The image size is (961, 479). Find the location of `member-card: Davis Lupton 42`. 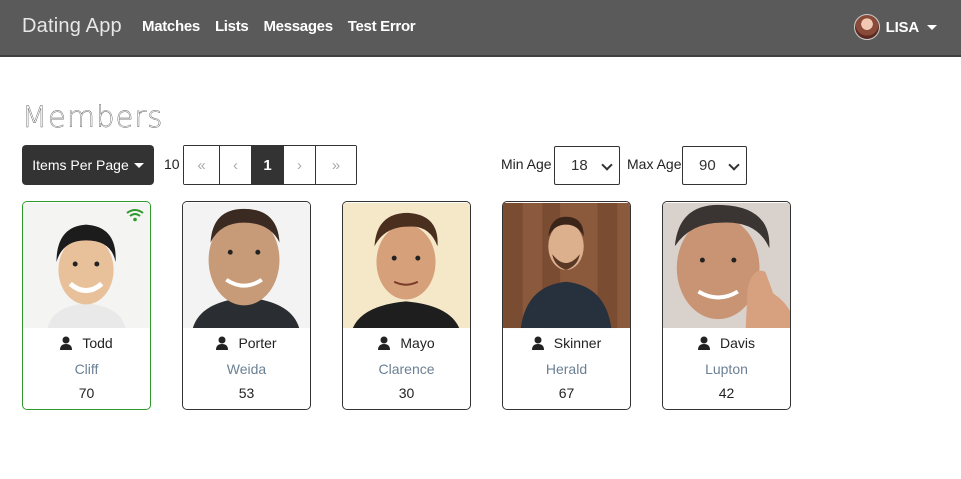

member-card: Davis Lupton 42 is located at coordinates (726, 305).